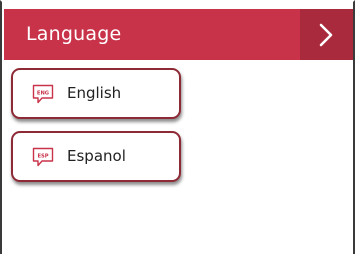 Image resolution: width=355 pixels, height=254 pixels. Describe the element at coordinates (74, 34) in the screenshot. I see `page-title: Language` at that location.